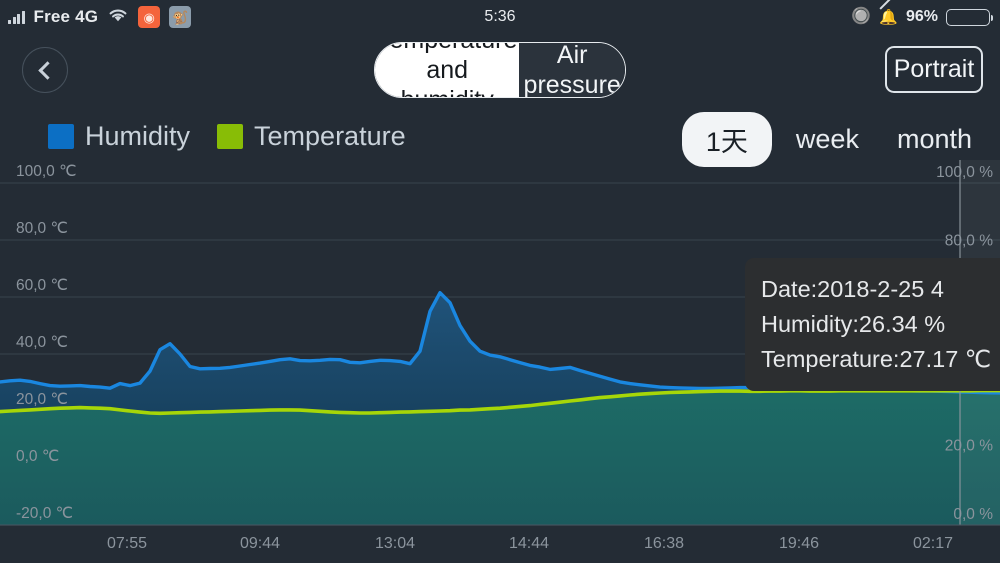 Image resolution: width=1000 pixels, height=563 pixels. Describe the element at coordinates (260, 543) in the screenshot. I see `x-axis-tick: 09:44` at that location.